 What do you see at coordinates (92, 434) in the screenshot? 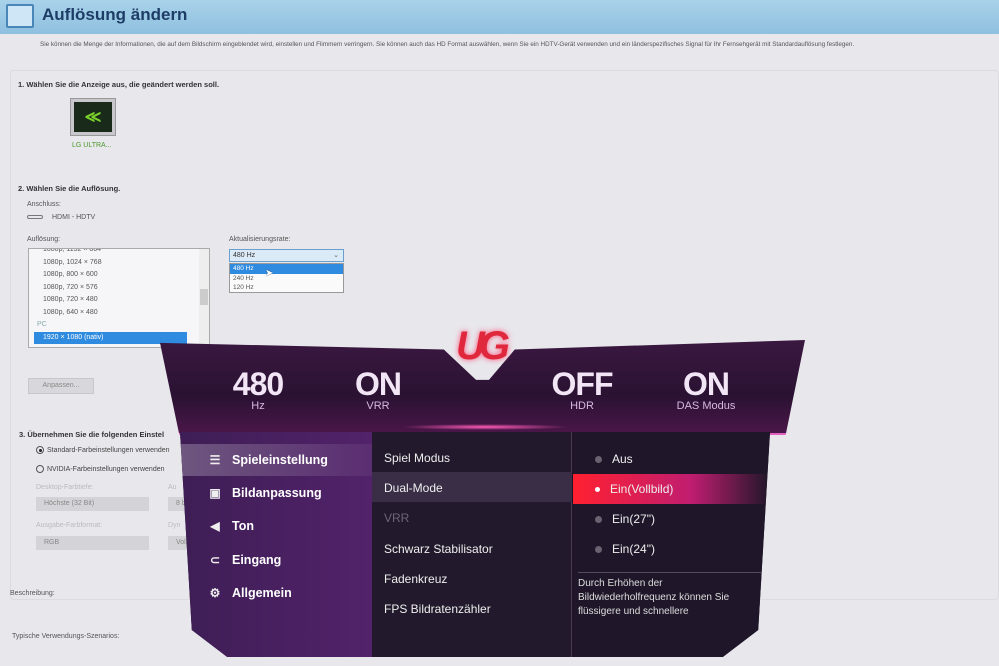
I see `step3-heading: 3. Übernehmen Sie die folgenden Einstel` at bounding box center [92, 434].